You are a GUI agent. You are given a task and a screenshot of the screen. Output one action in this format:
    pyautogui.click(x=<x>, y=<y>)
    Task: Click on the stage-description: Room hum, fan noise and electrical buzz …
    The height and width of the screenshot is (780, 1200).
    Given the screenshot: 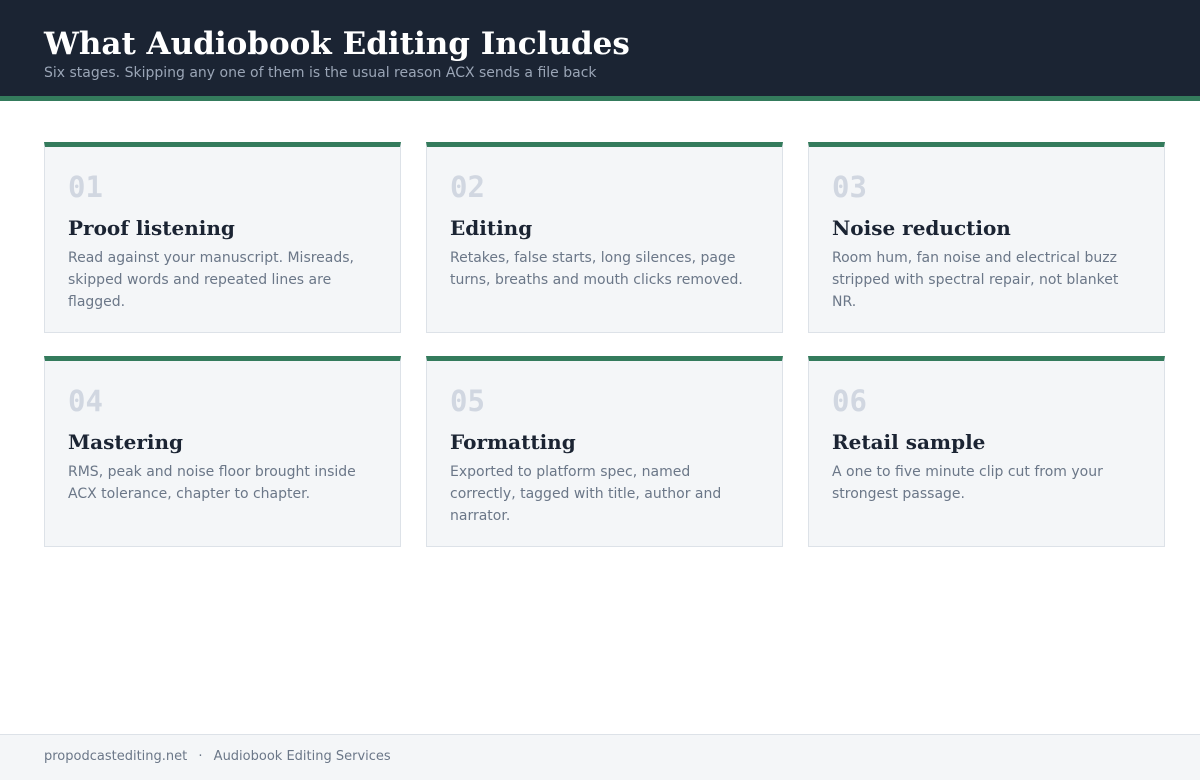 What is the action you would take?
    pyautogui.click(x=975, y=280)
    